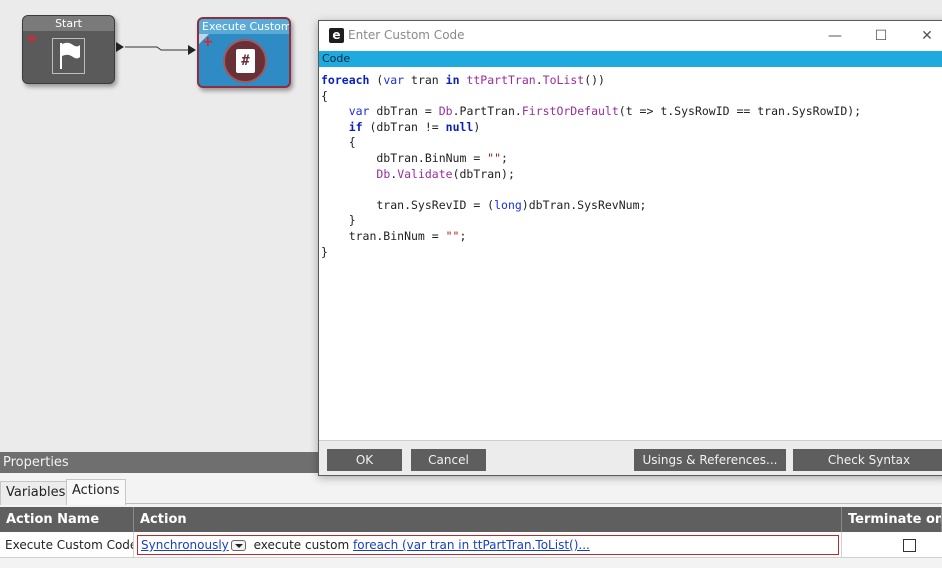 This screenshot has height=568, width=942. I want to click on app-logo-icon: e, so click(336, 35).